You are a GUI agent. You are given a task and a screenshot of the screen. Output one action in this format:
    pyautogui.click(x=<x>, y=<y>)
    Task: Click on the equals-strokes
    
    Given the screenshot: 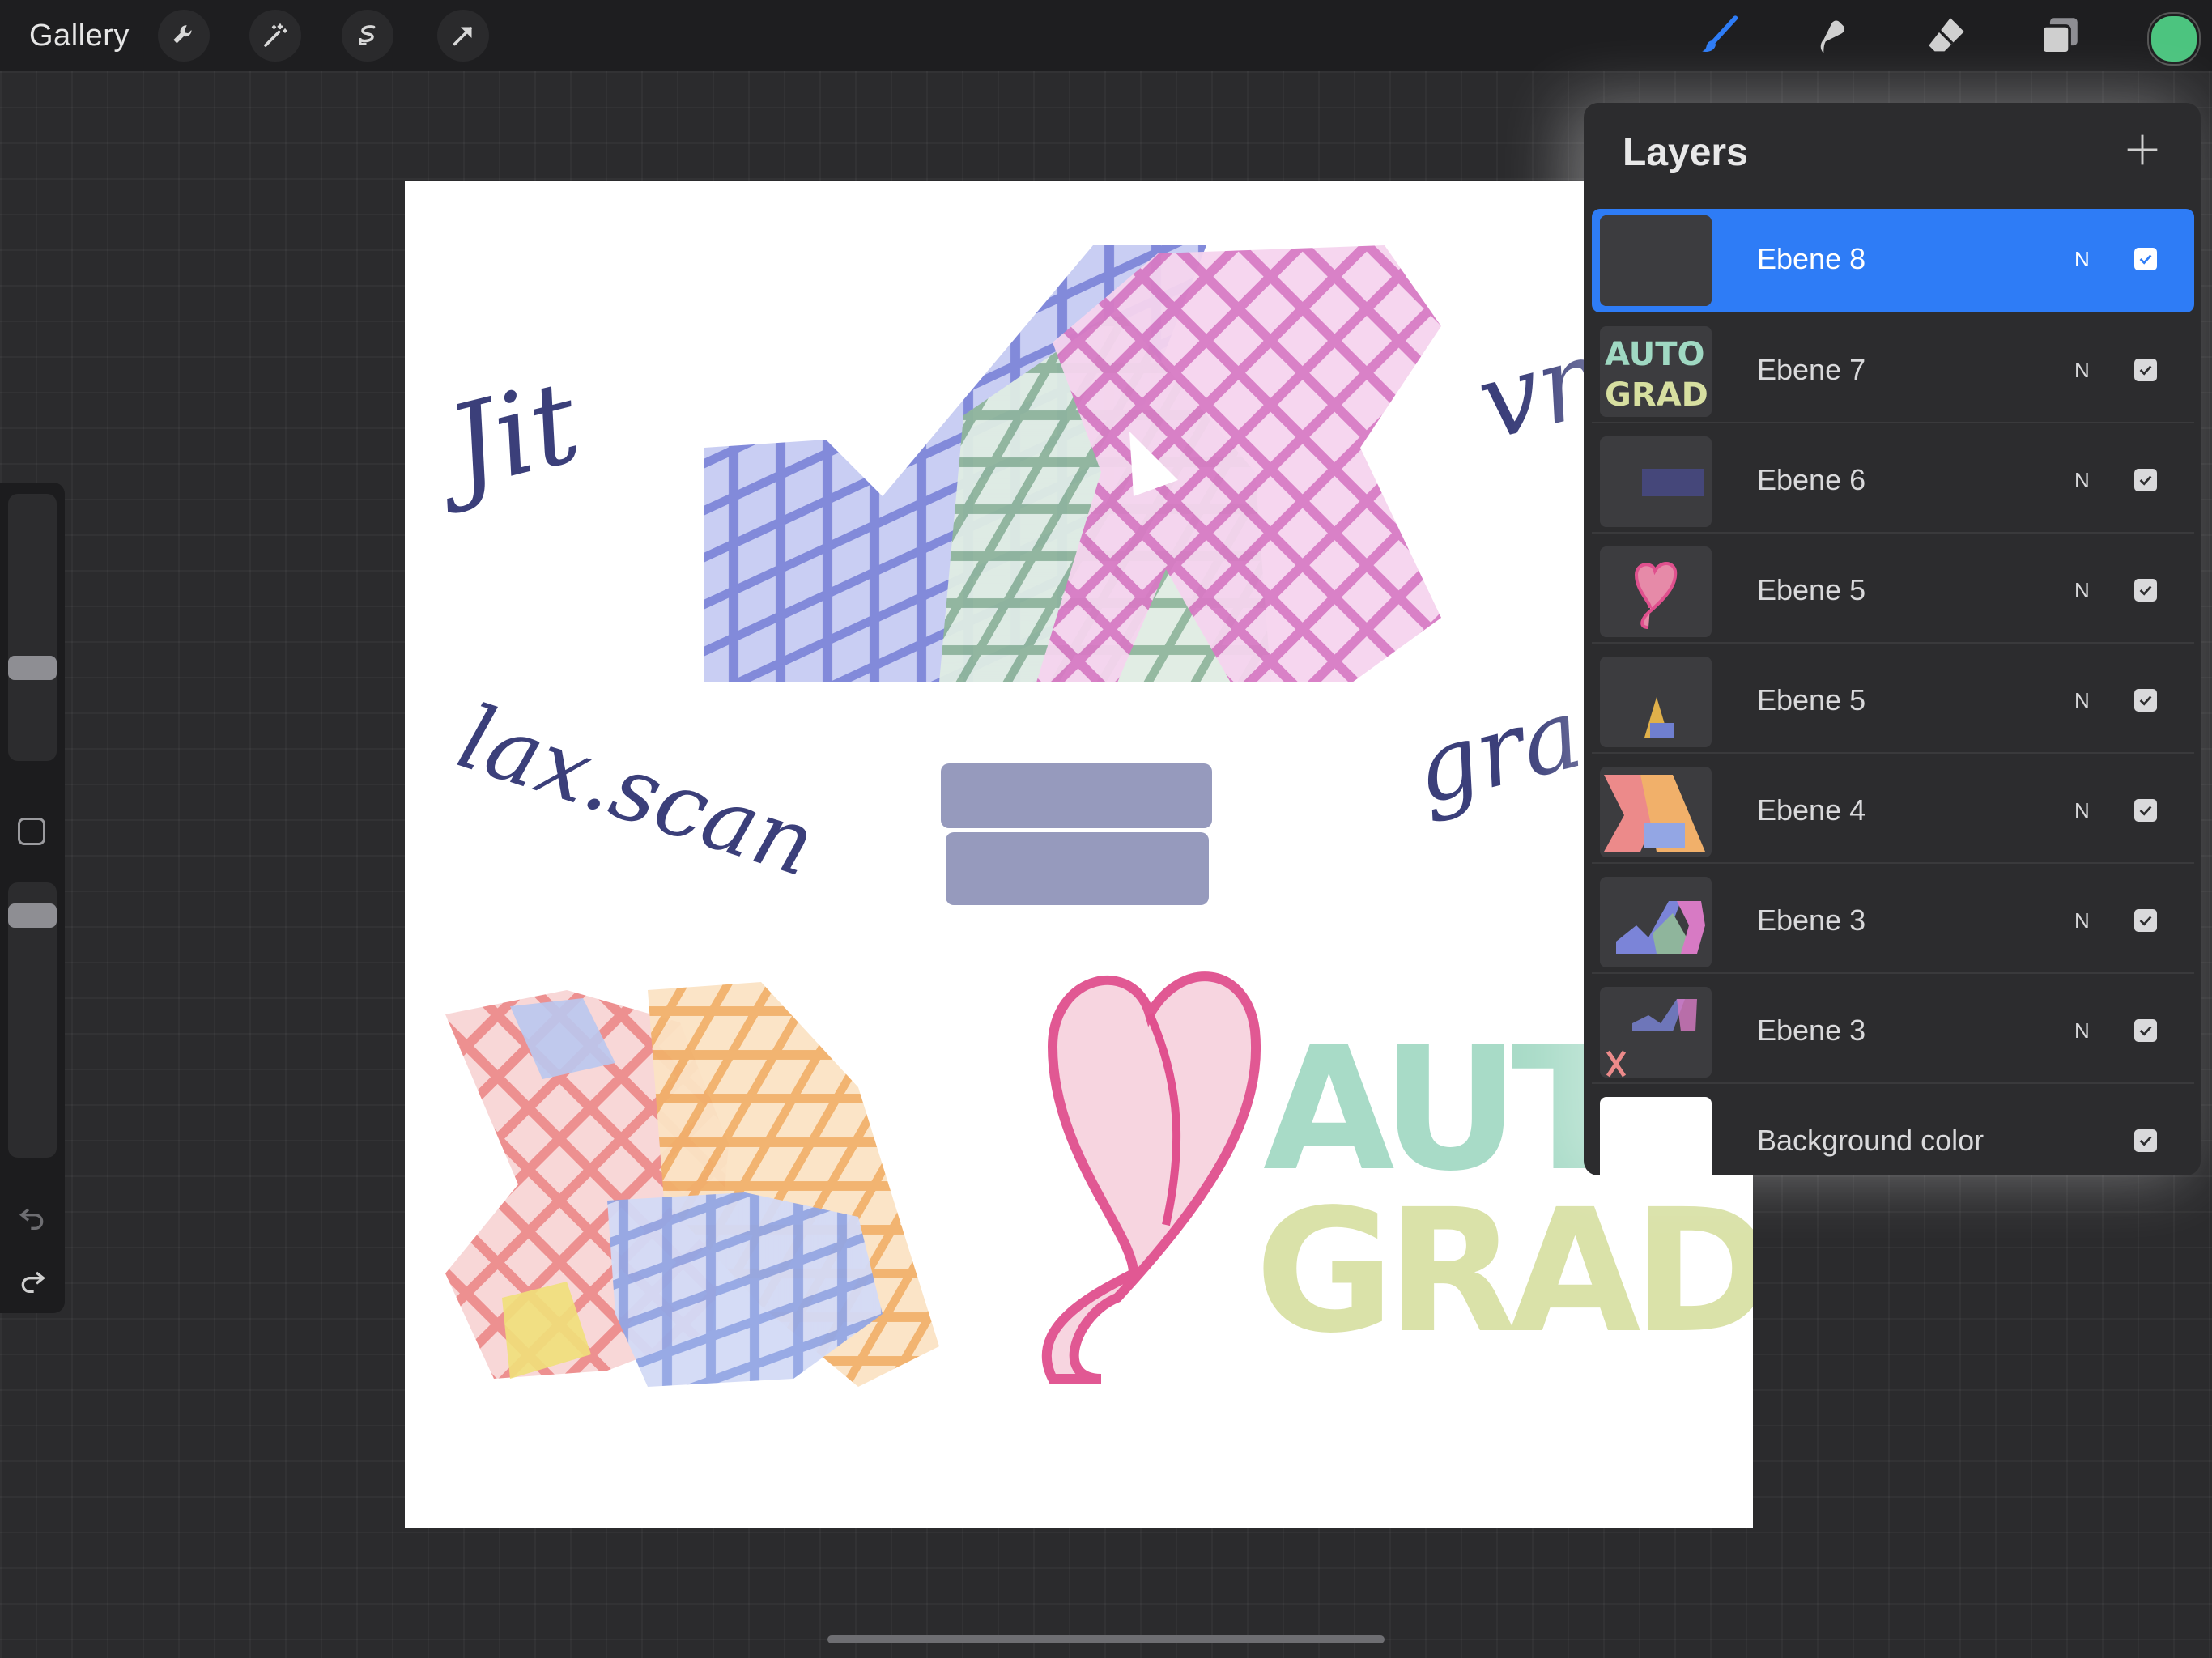 What is the action you would take?
    pyautogui.click(x=1077, y=834)
    